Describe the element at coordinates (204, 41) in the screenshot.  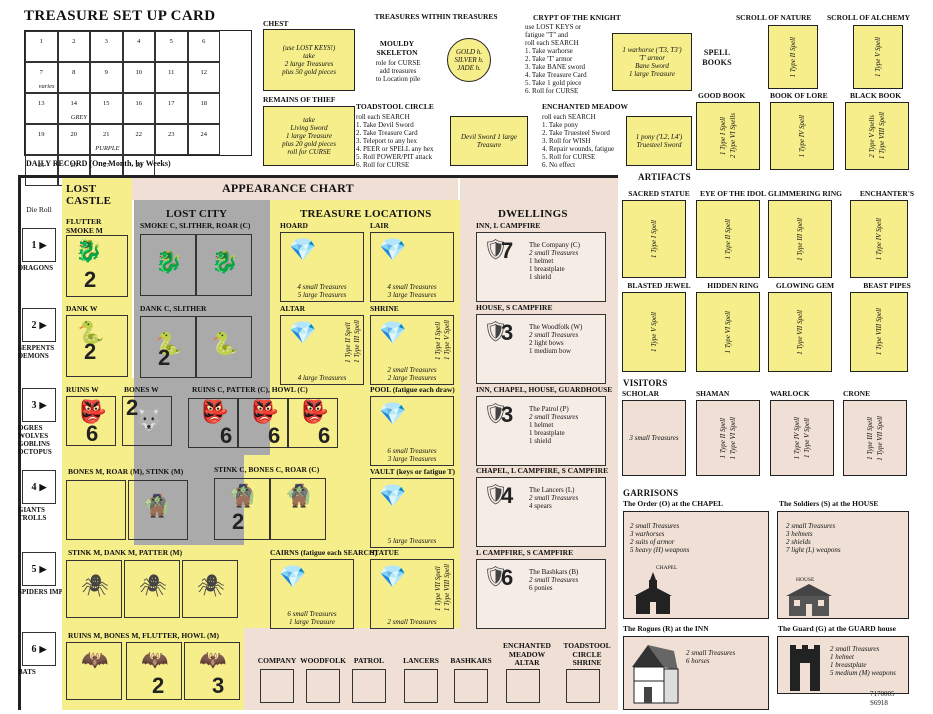
I see `day-number: 6` at that location.